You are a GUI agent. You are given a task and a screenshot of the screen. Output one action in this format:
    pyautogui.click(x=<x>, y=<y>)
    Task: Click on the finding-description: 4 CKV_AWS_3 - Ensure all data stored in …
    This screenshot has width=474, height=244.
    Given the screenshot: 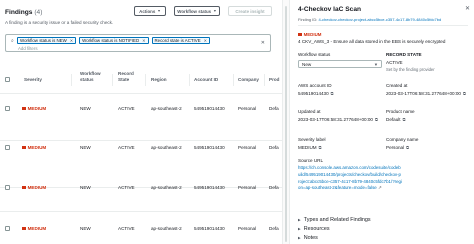 What is the action you would take?
    pyautogui.click(x=372, y=41)
    